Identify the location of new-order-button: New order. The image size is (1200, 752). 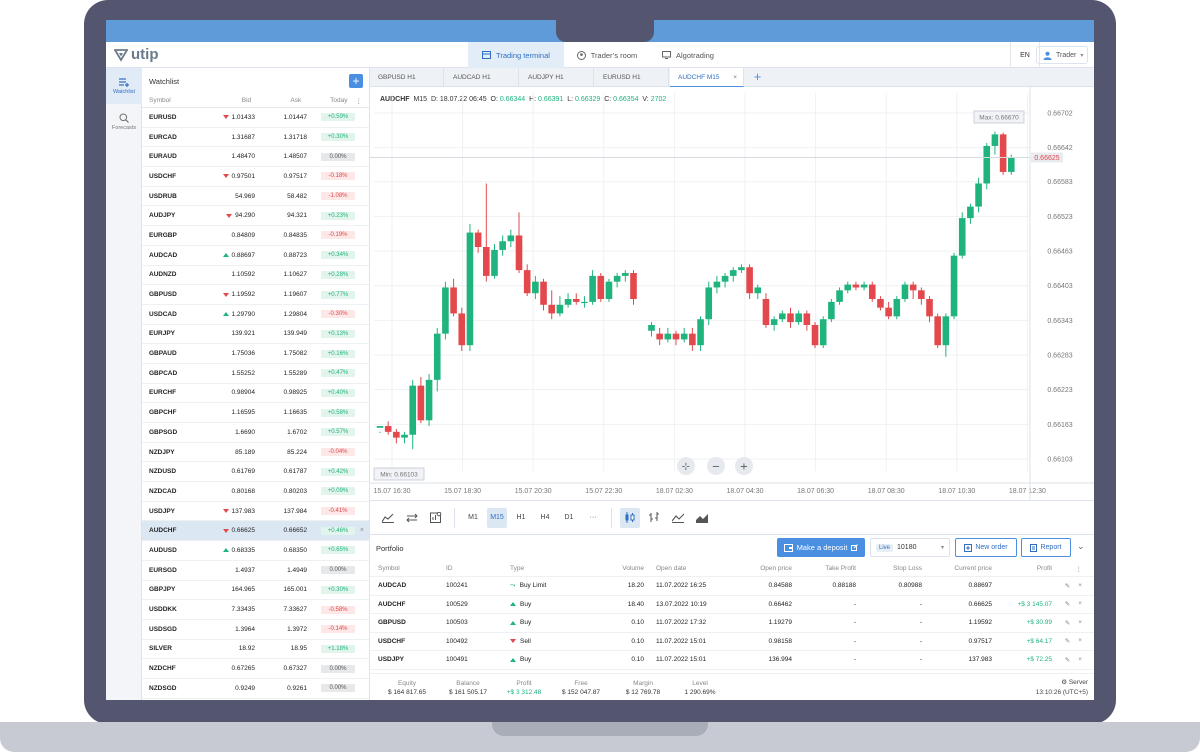
(986, 547).